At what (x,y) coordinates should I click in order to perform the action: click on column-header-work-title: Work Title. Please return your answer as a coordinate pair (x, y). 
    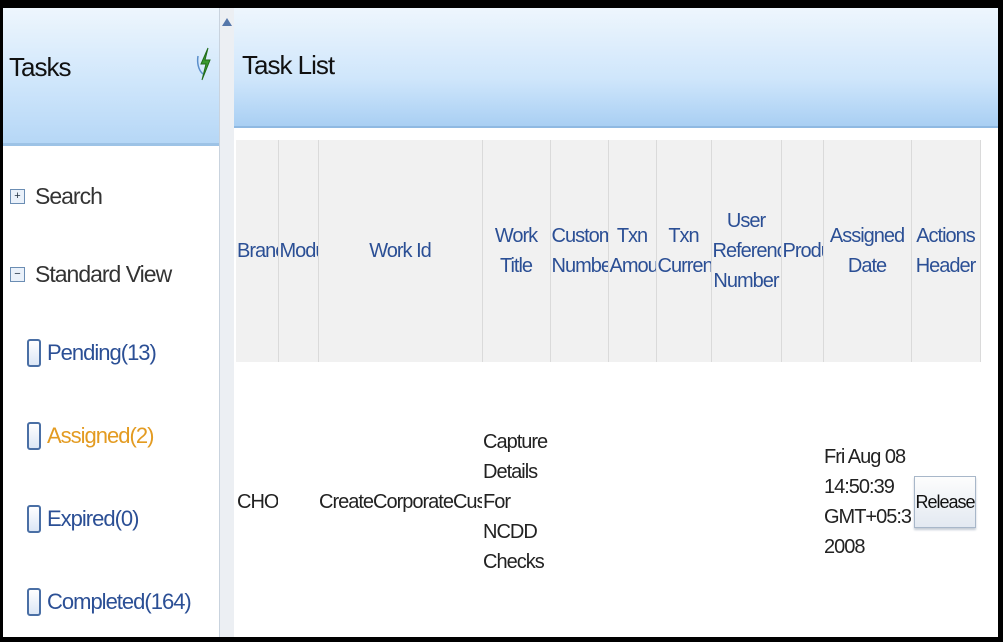
    Looking at the image, I should click on (516, 251).